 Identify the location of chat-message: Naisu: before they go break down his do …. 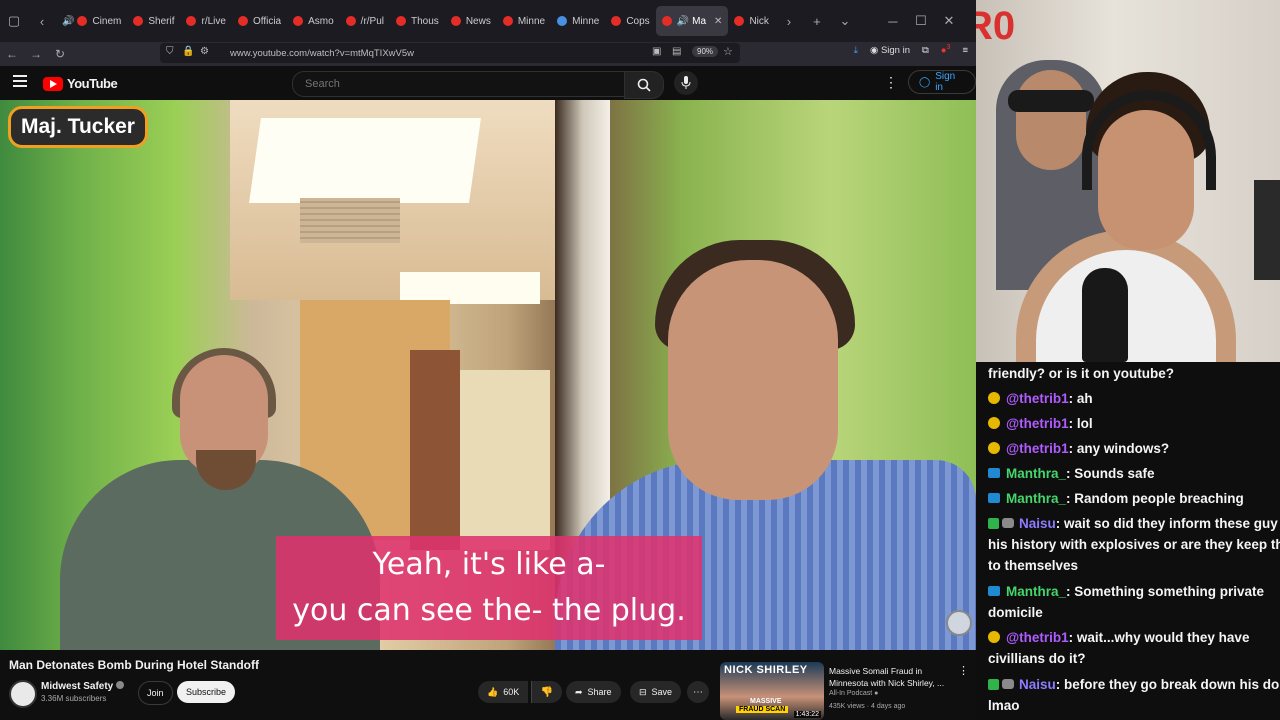
(1134, 695).